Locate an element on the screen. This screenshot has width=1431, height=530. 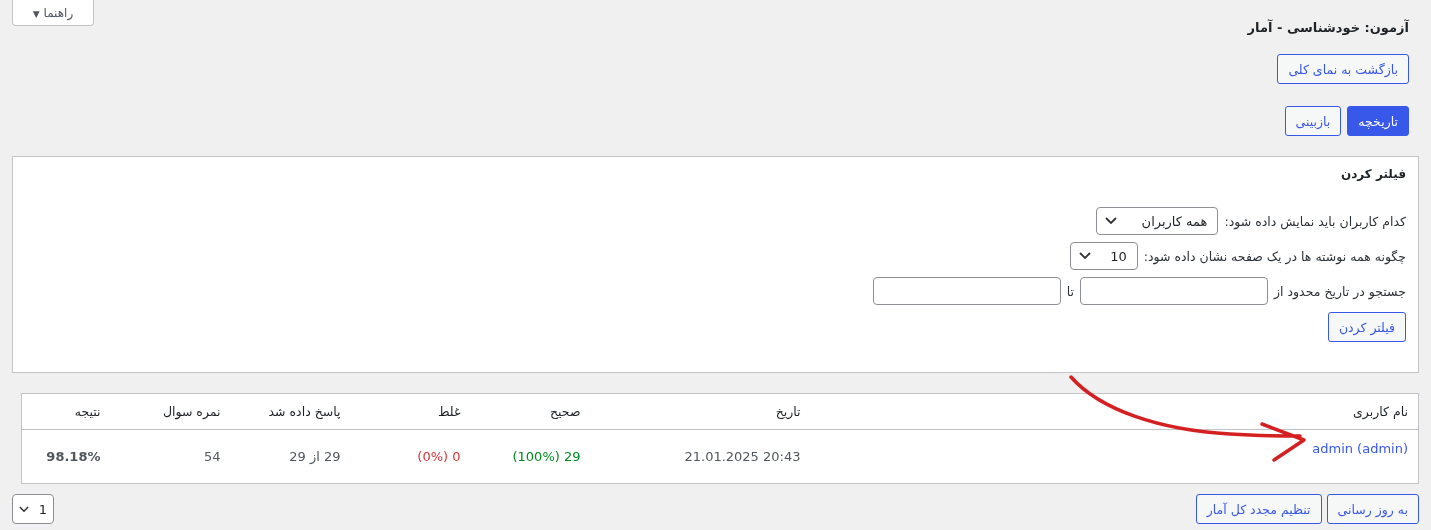
back-button: بازگشت به نمای کلی is located at coordinates (1343, 69).